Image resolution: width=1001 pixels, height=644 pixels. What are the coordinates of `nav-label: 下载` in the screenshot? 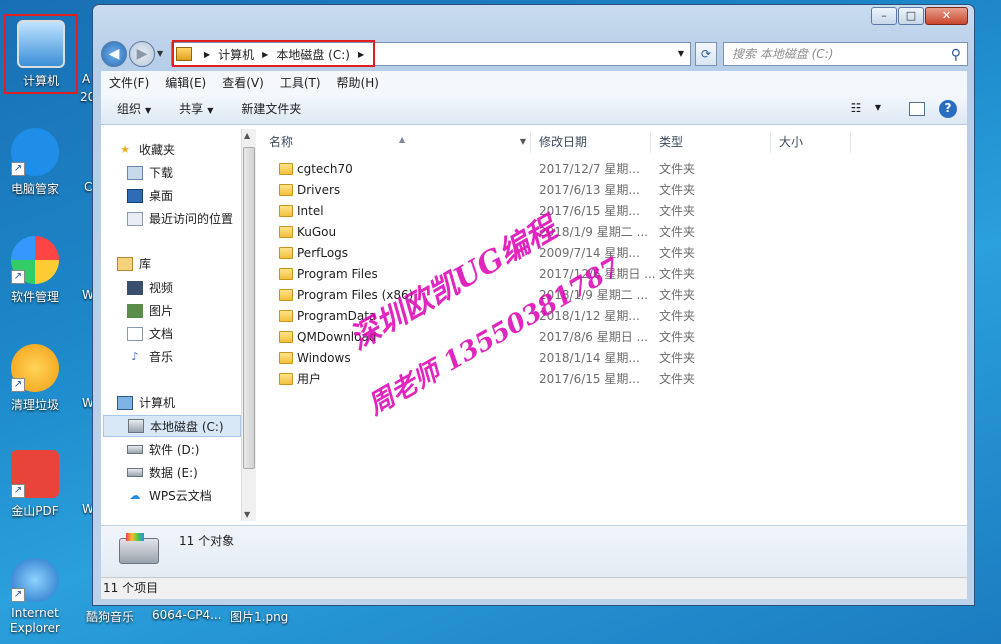 It's located at (161, 173).